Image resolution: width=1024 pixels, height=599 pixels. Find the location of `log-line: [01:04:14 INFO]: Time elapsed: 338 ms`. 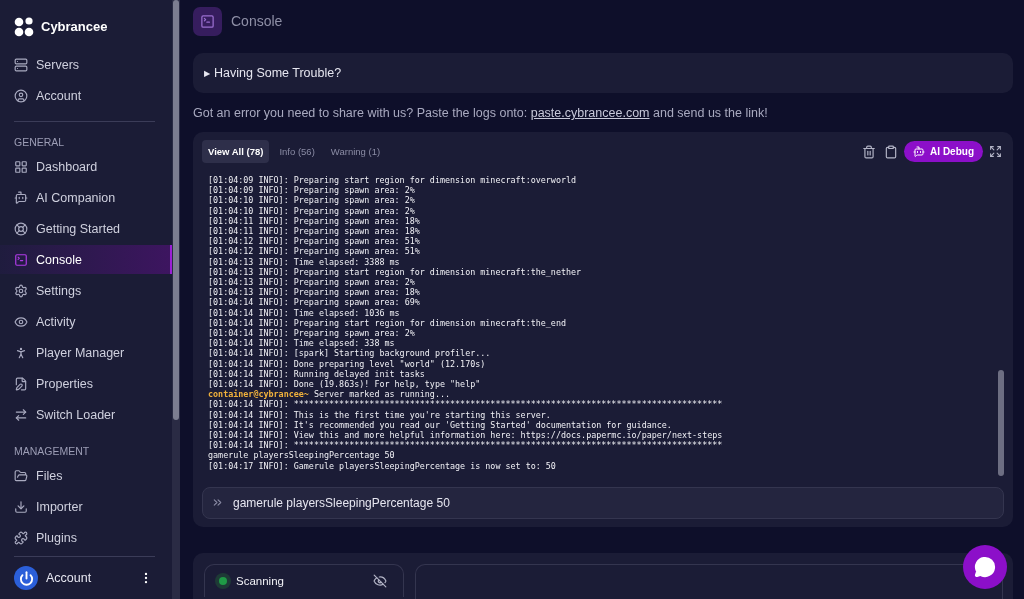

log-line: [01:04:14 INFO]: Time elapsed: 338 ms is located at coordinates (302, 343).